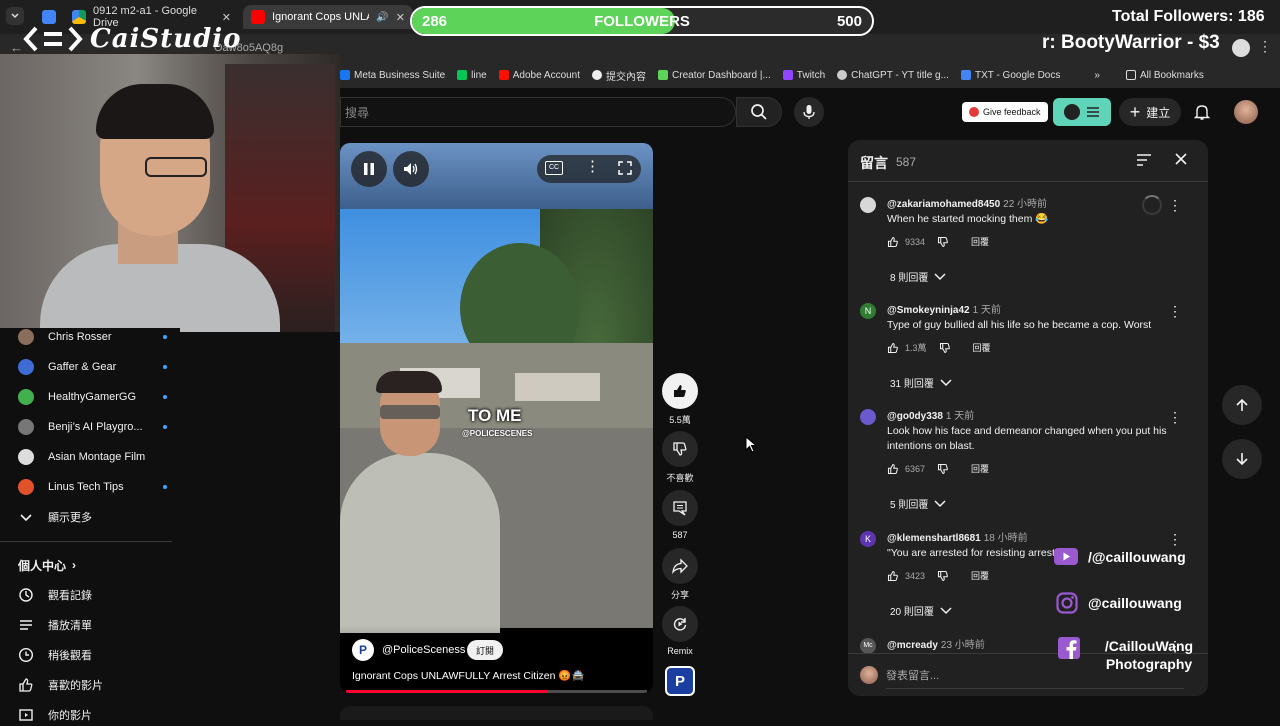 The height and width of the screenshot is (726, 1280). Describe the element at coordinates (1005, 112) in the screenshot. I see `give-feedback-button: Give feedback` at that location.